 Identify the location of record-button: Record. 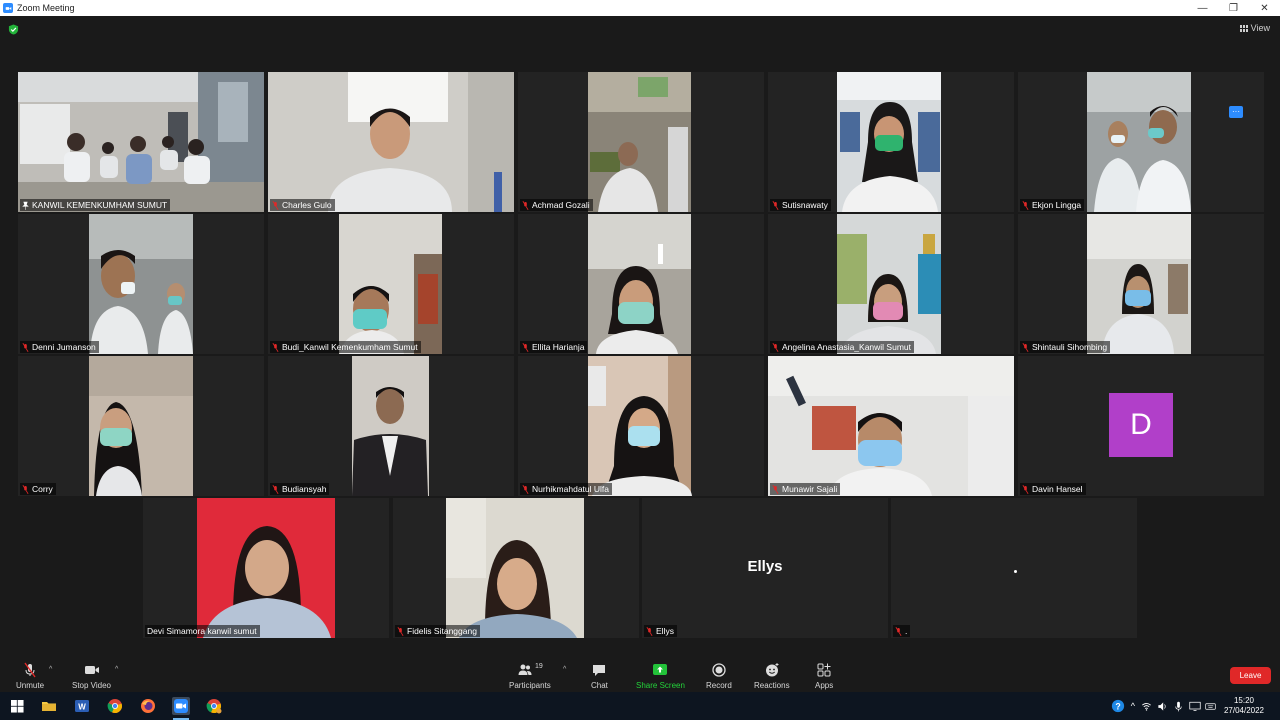
(719, 675).